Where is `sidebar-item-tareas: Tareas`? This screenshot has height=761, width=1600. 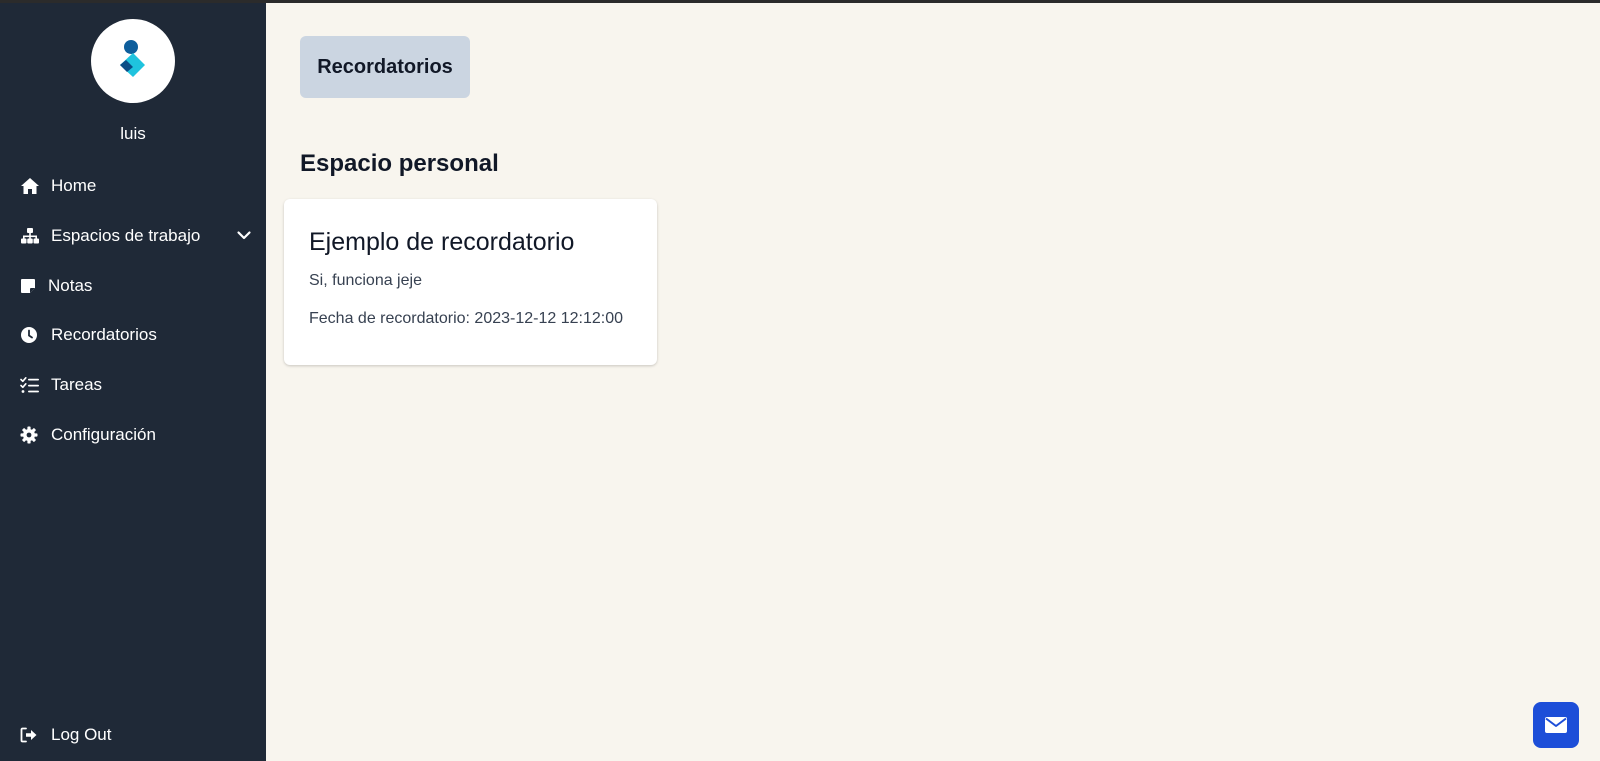
sidebar-item-tareas: Tareas is located at coordinates (136, 385).